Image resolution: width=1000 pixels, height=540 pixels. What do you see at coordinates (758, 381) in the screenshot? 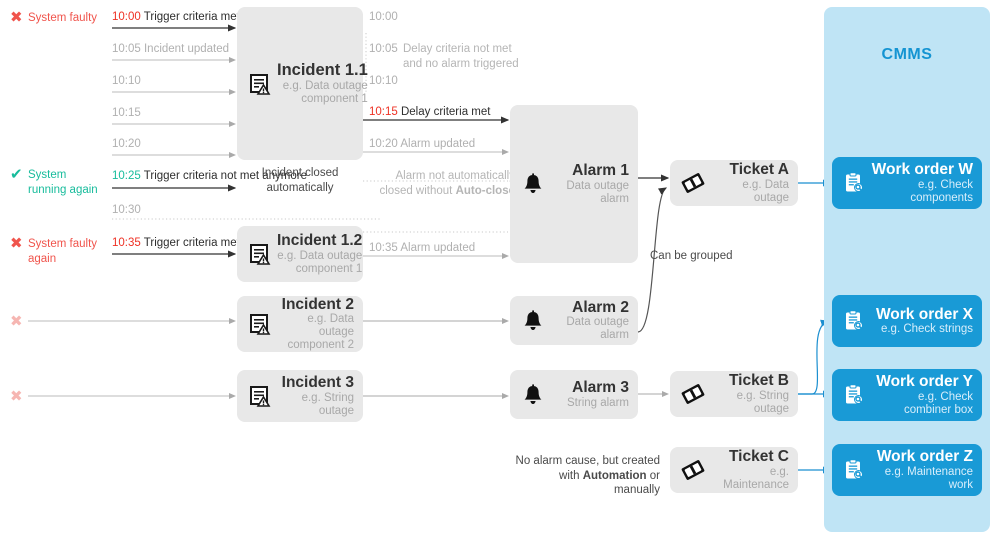
I see `node-title: Ticket B` at bounding box center [758, 381].